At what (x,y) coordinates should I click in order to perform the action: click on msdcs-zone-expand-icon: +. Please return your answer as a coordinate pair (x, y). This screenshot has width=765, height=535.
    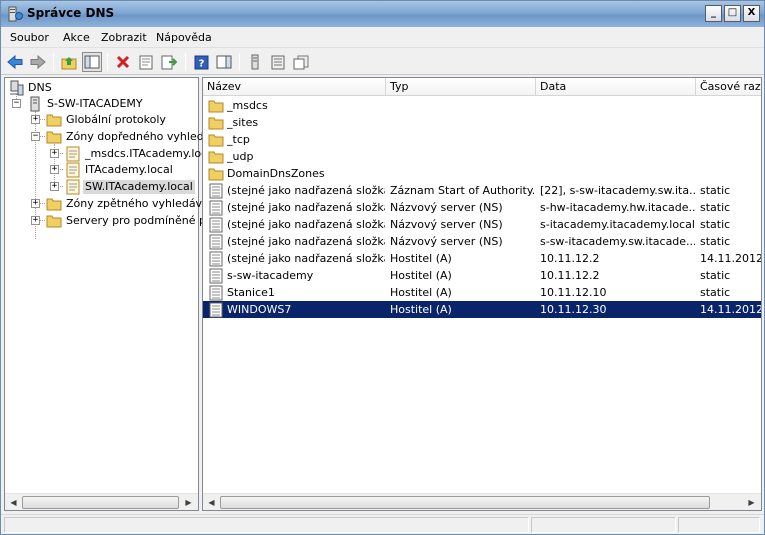
    Looking at the image, I should click on (54, 153).